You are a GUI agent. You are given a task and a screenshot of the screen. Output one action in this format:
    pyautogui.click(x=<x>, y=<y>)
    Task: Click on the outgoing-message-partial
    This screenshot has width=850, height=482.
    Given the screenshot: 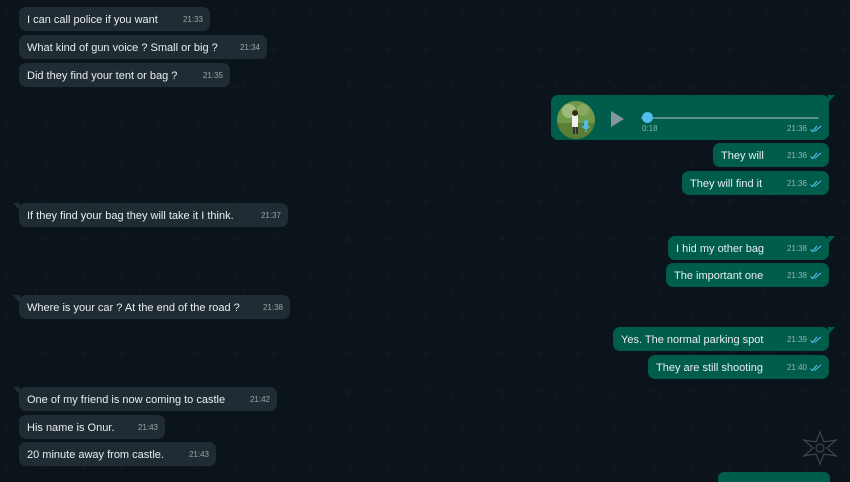 What is the action you would take?
    pyautogui.click(x=774, y=477)
    